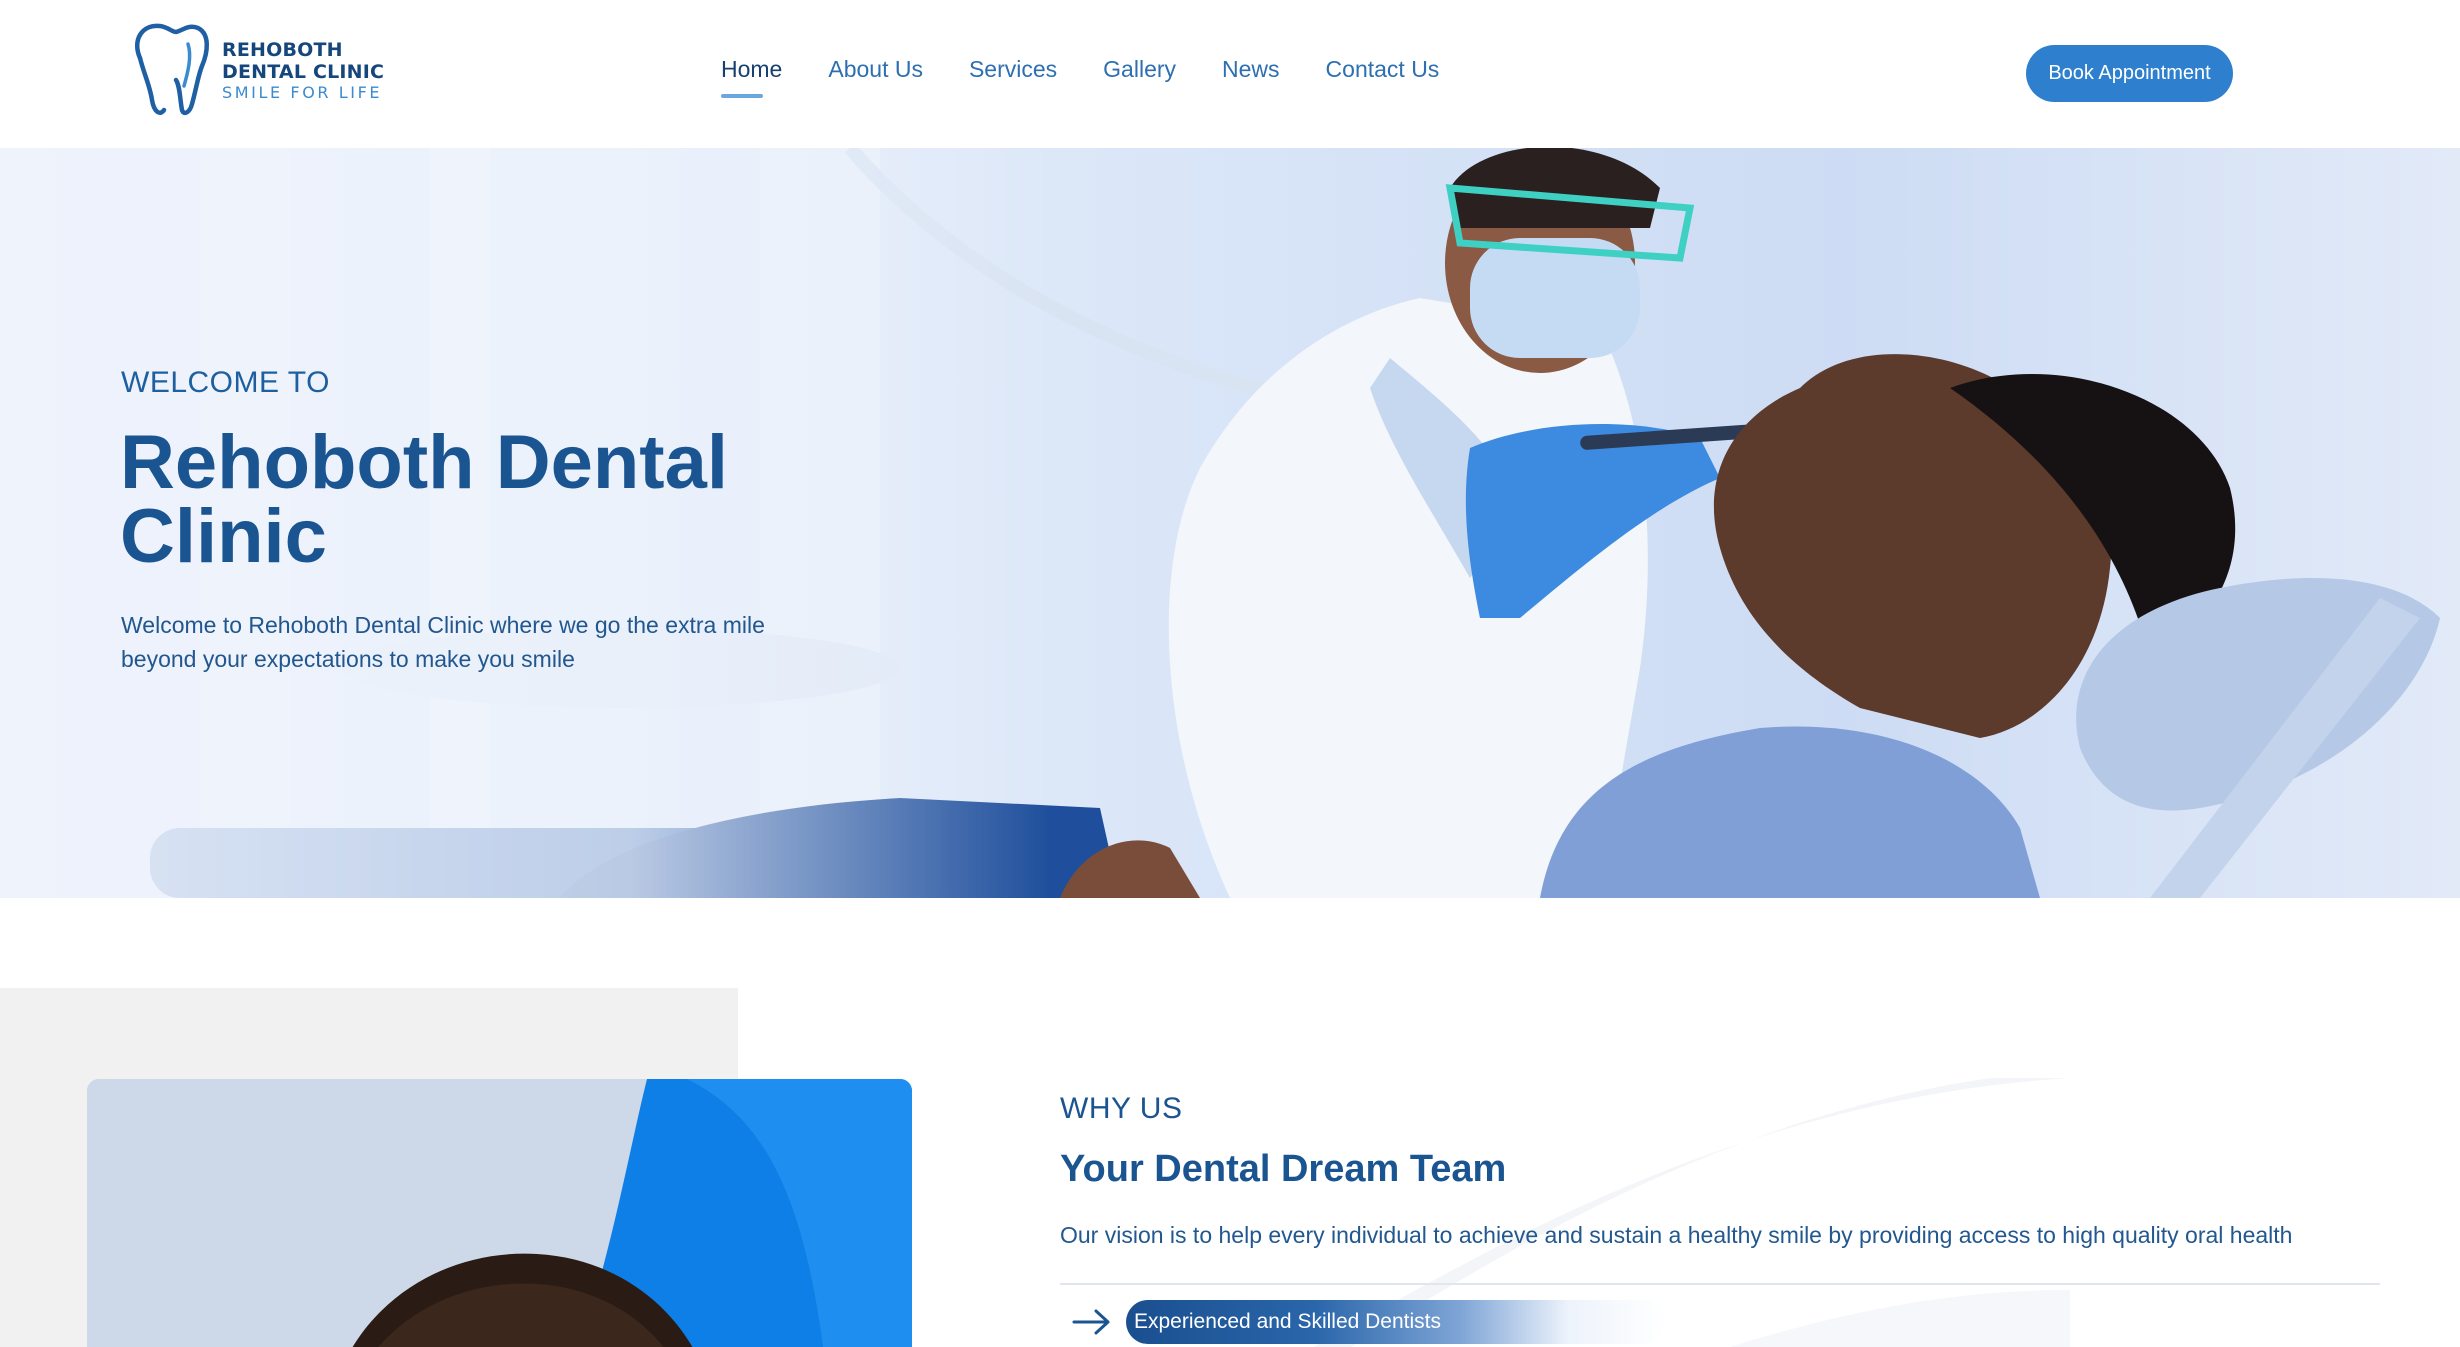 The height and width of the screenshot is (1347, 2460). What do you see at coordinates (742, 96) in the screenshot?
I see `active-nav-underline` at bounding box center [742, 96].